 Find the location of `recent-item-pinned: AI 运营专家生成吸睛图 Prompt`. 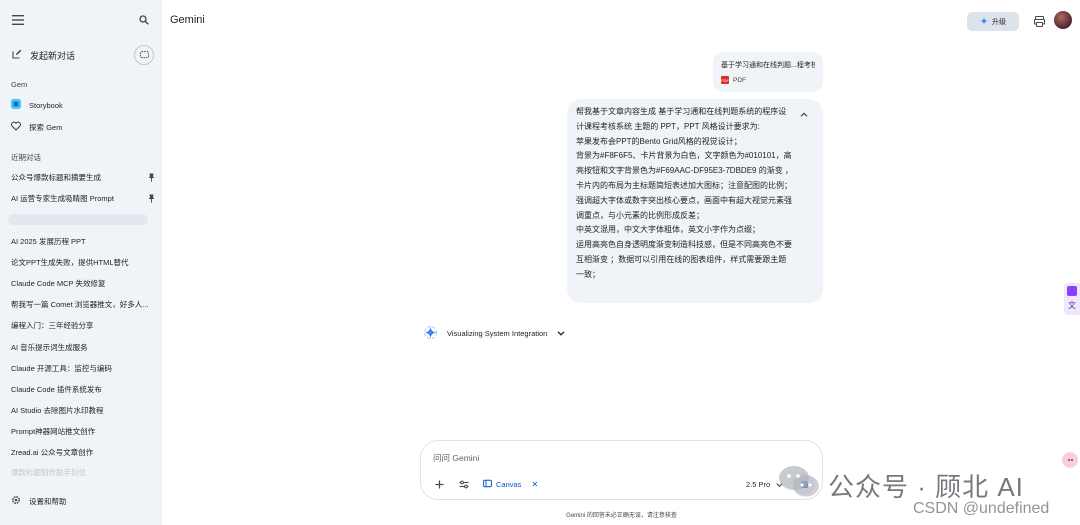

recent-item-pinned: AI 运营专家生成吸睛图 Prompt is located at coordinates (81, 198).